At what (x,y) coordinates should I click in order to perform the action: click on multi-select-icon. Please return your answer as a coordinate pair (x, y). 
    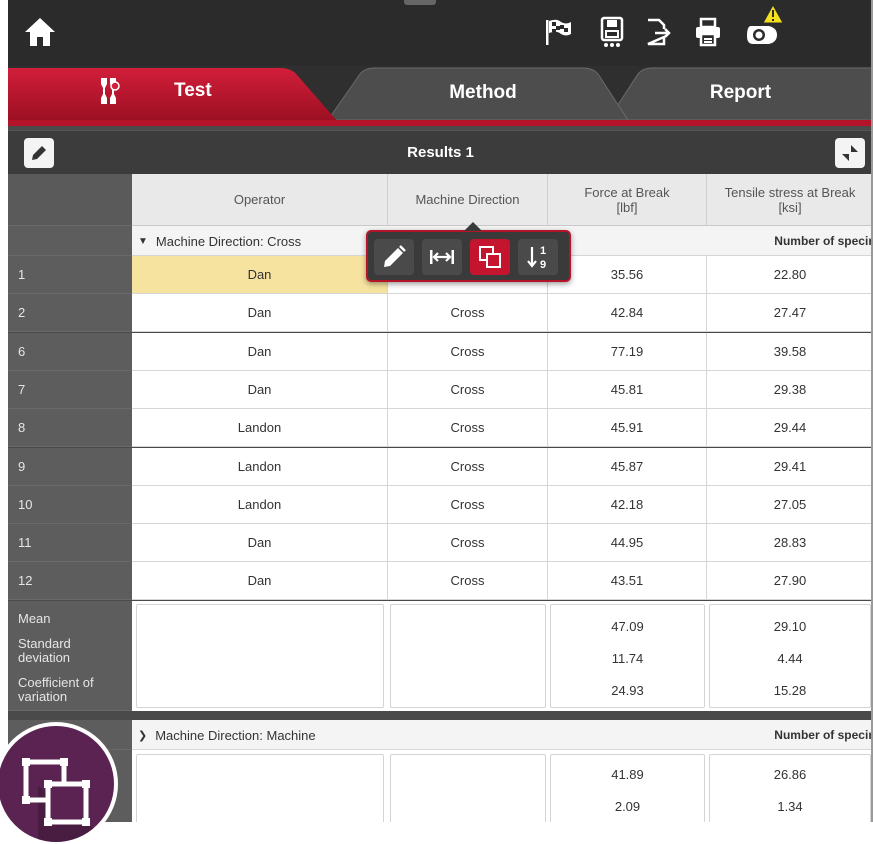
    Looking at the image, I should click on (490, 257).